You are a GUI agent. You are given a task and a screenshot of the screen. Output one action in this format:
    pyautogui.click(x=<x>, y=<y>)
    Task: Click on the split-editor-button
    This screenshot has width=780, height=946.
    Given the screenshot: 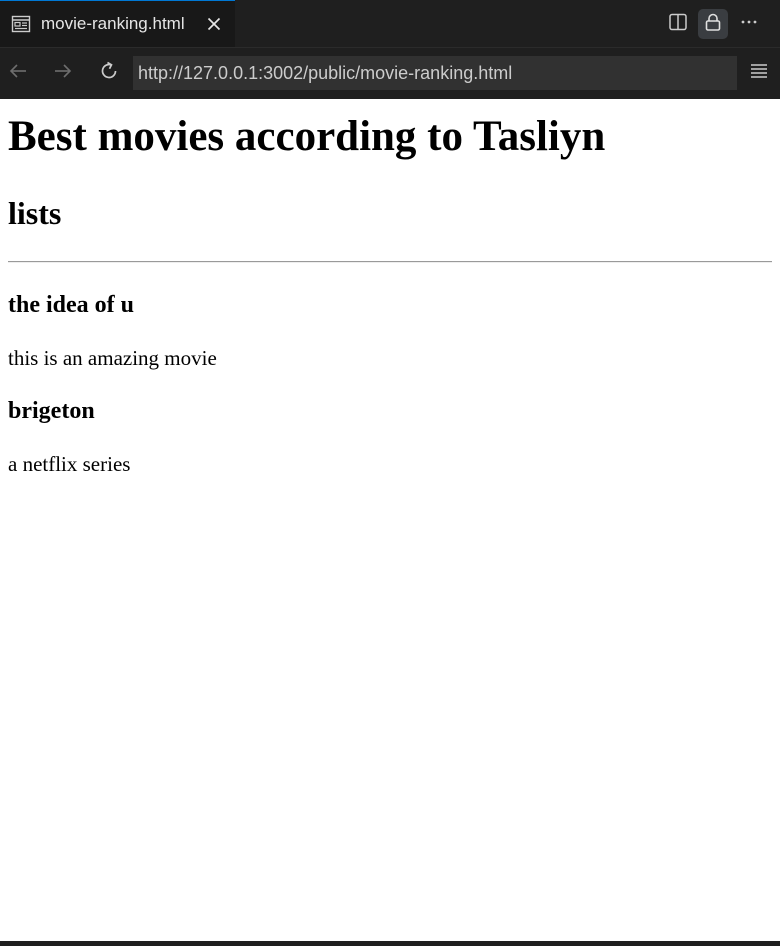 What is the action you would take?
    pyautogui.click(x=678, y=24)
    